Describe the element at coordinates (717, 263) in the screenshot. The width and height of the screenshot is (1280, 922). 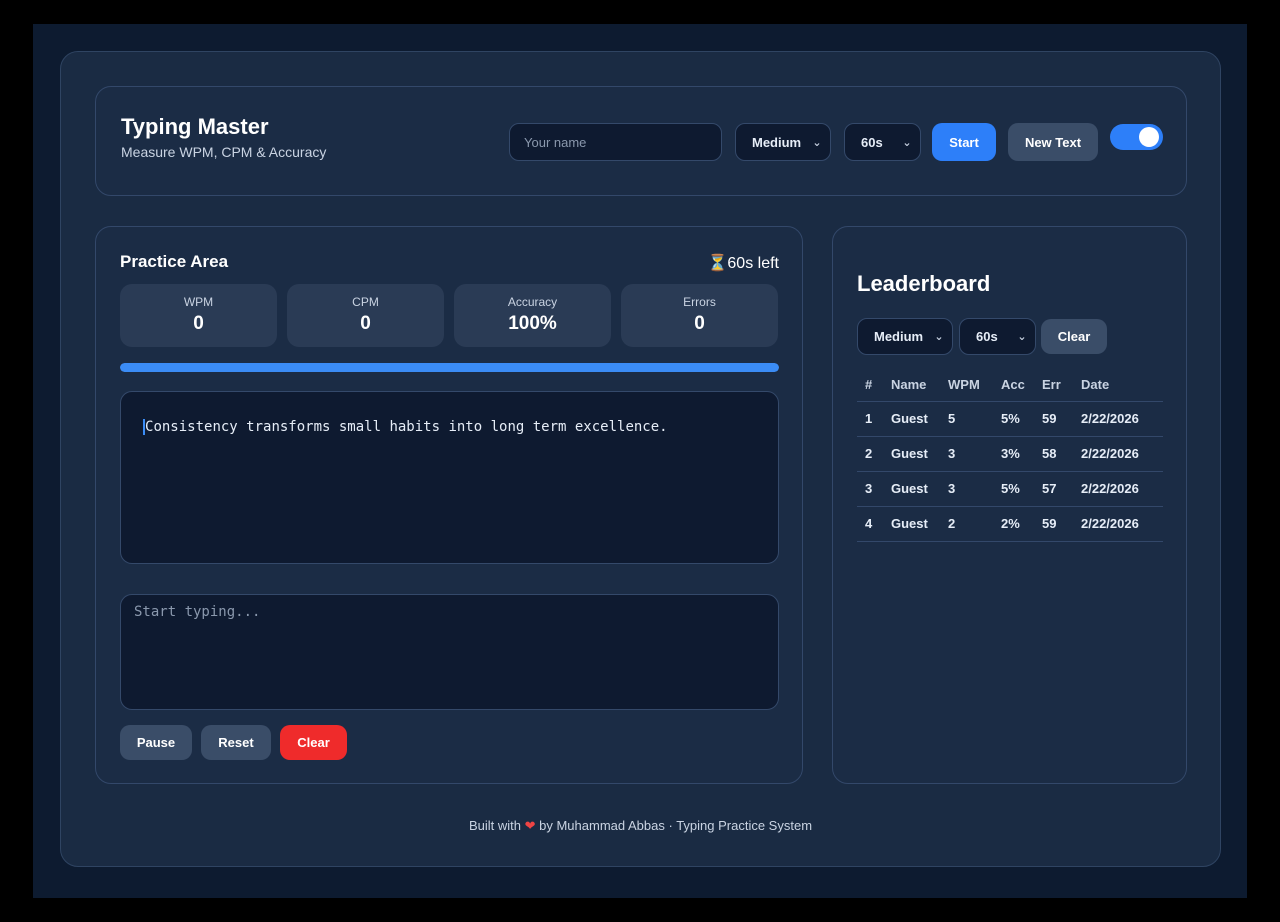
I see `hourglass-icon: ⏳` at that location.